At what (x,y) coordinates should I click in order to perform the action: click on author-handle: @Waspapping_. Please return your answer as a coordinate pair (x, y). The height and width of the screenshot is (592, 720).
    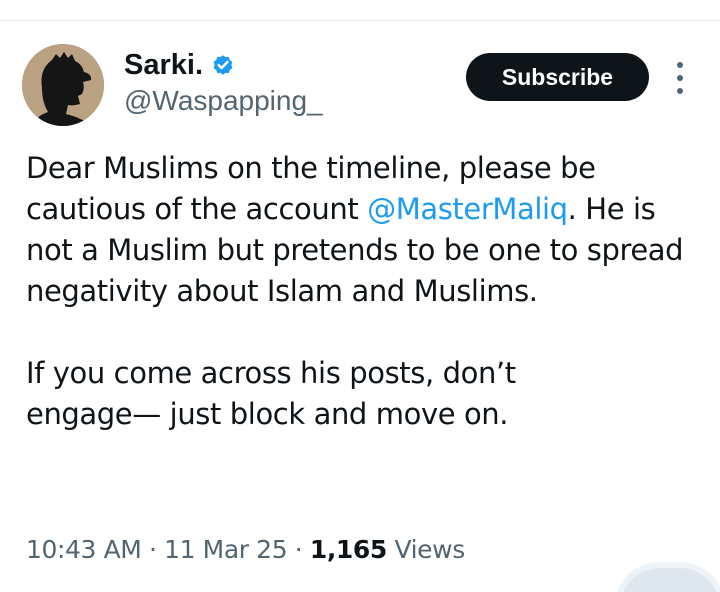
    Looking at the image, I should click on (223, 101).